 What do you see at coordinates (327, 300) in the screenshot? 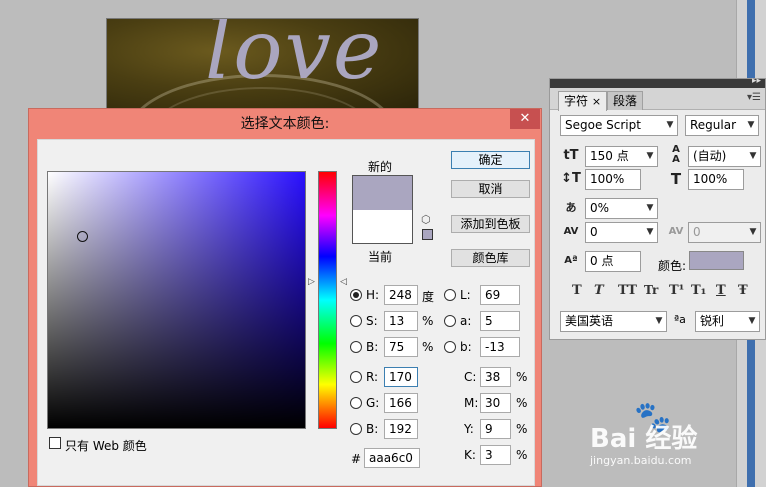
I see `hue-slider` at bounding box center [327, 300].